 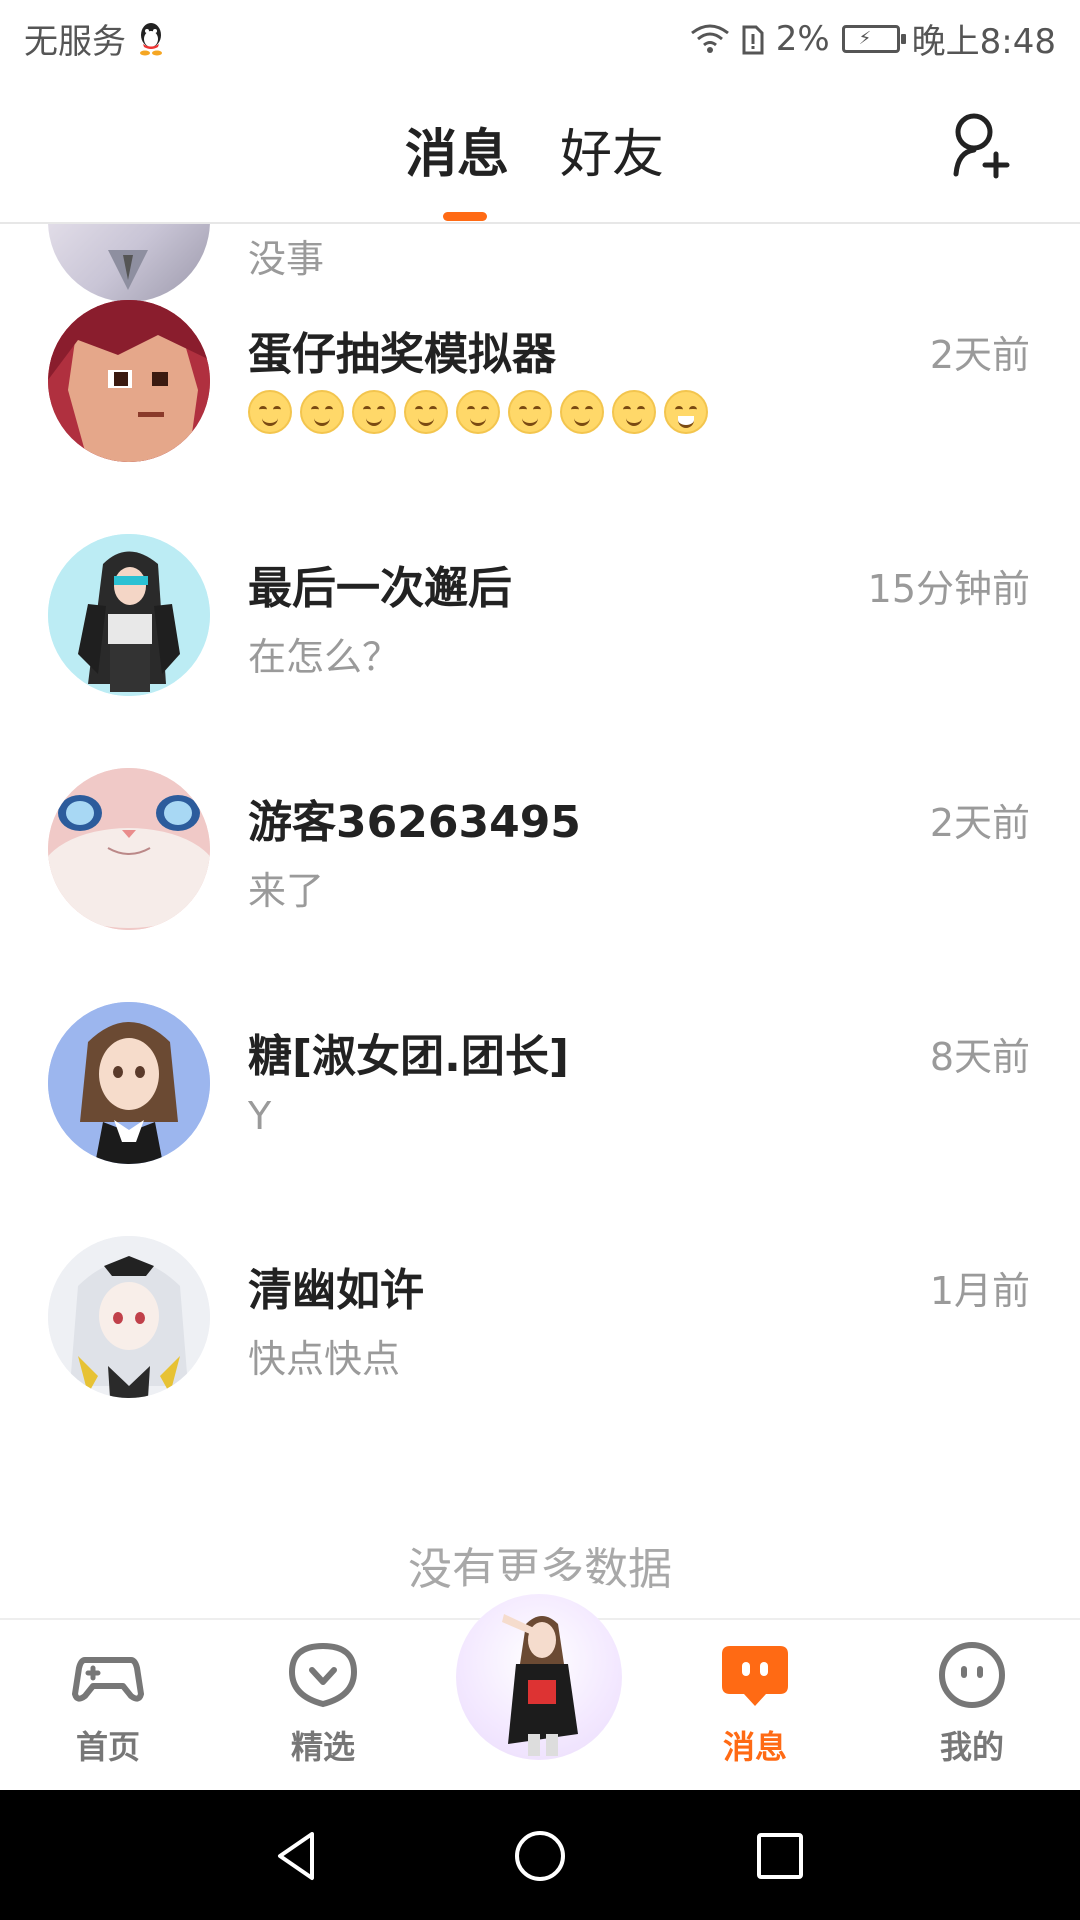 I want to click on contact-name: 糖[淑女团.团长], so click(x=408, y=1056).